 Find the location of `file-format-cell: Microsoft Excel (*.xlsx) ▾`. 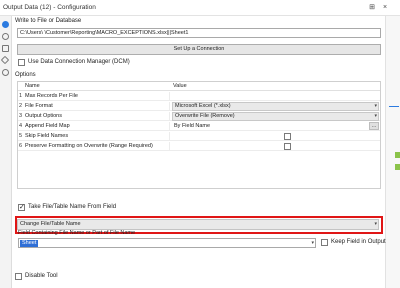

file-format-cell: Microsoft Excel (*.xlsx) ▾ is located at coordinates (274, 106).